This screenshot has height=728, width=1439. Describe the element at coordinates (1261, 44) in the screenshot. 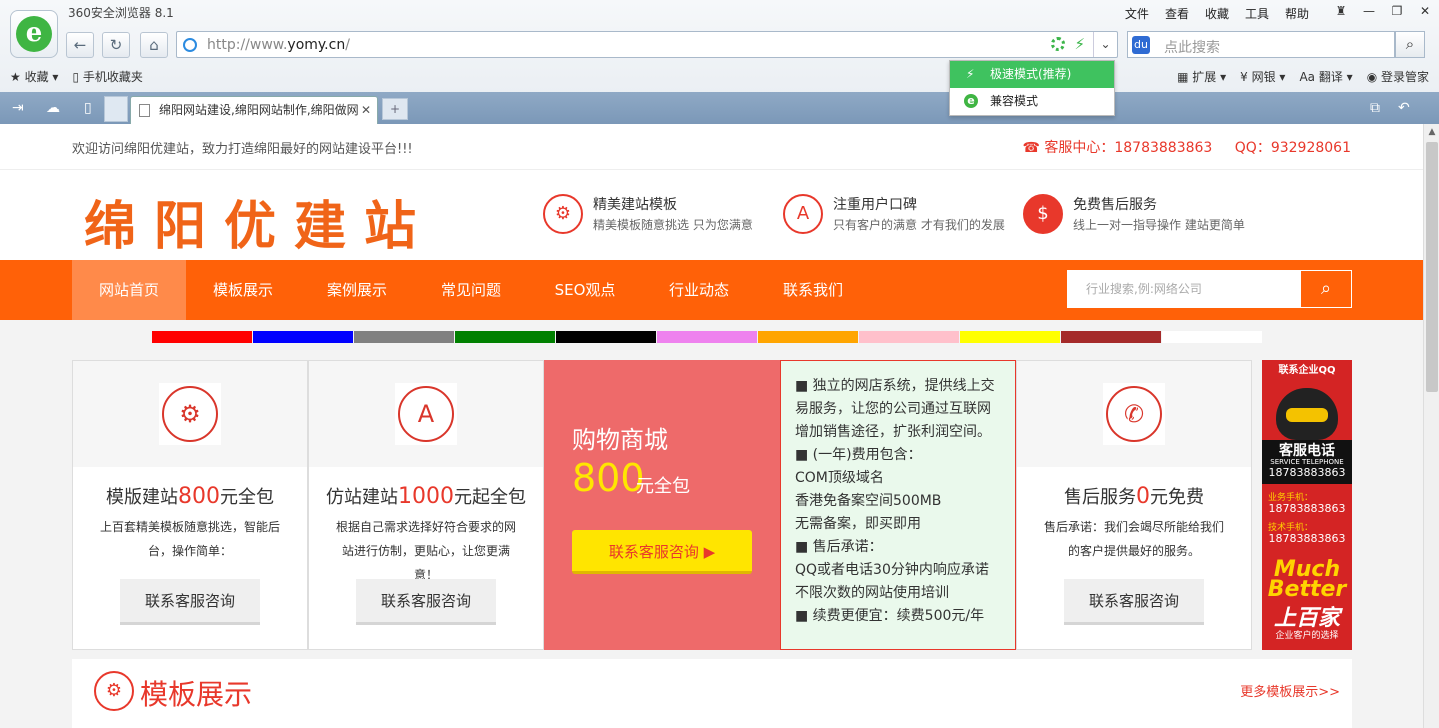

I see `search-box: du 点此搜索` at that location.